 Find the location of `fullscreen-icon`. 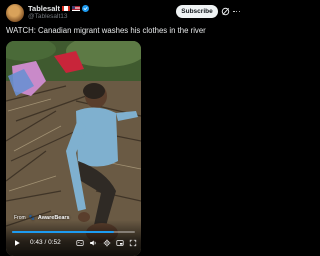

fullscreen-icon is located at coordinates (133, 243).